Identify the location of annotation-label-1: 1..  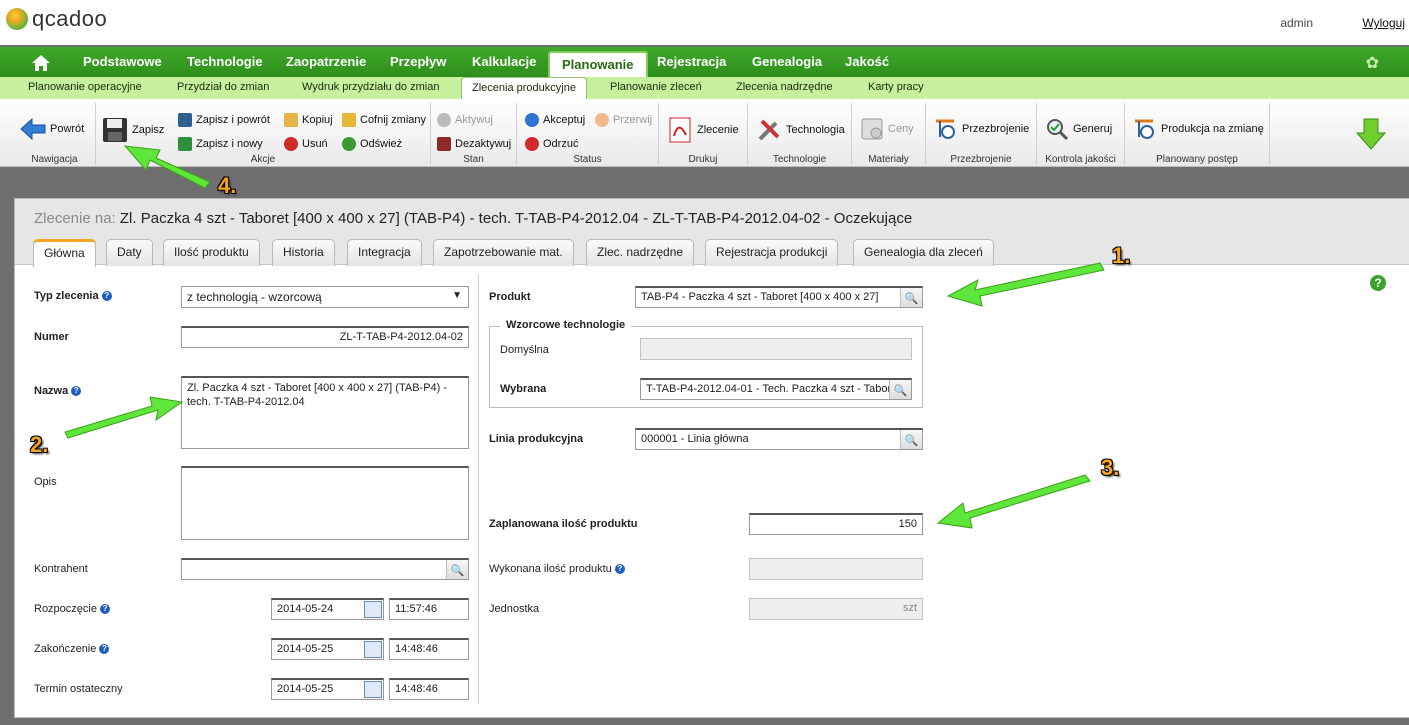
(1121, 255).